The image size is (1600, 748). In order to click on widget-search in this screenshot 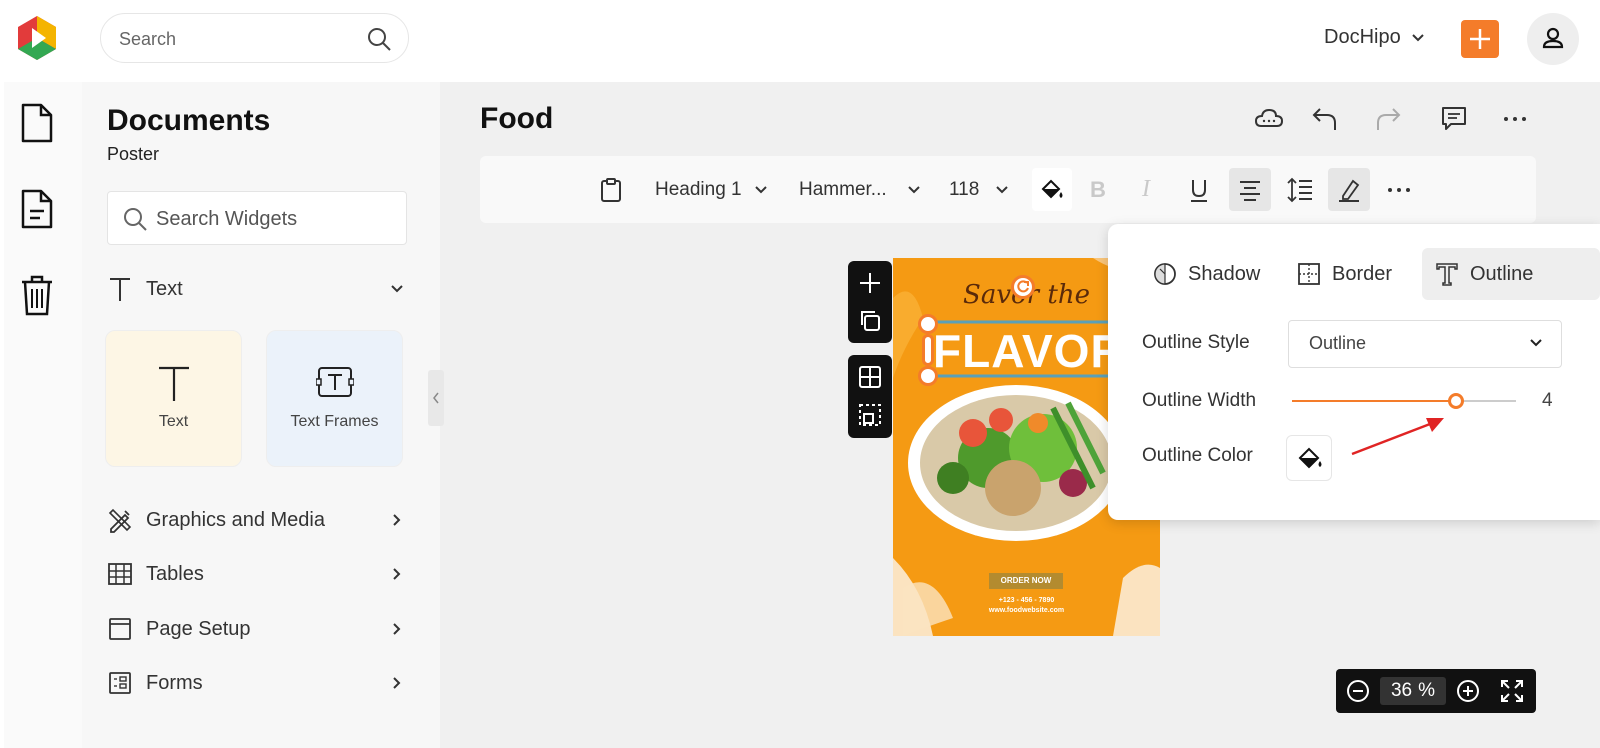, I will do `click(257, 218)`.